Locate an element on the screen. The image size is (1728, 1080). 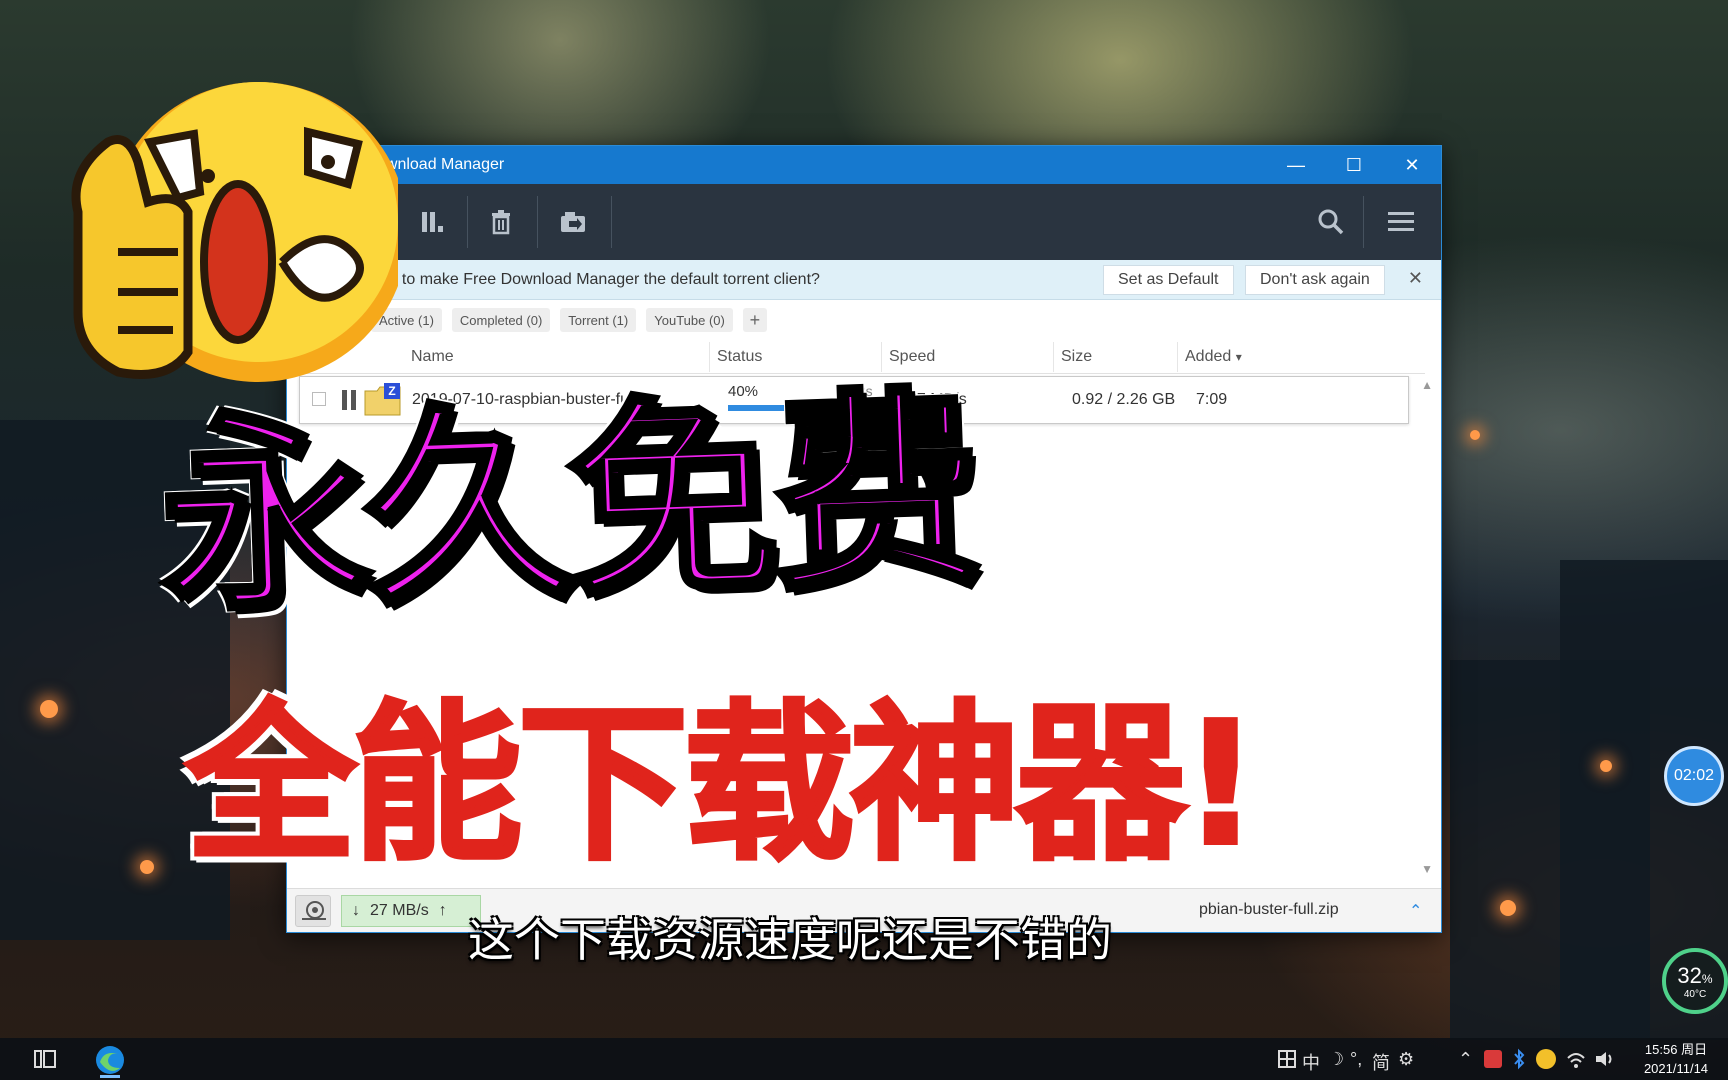
add-filter-button: + is located at coordinates (754, 320).